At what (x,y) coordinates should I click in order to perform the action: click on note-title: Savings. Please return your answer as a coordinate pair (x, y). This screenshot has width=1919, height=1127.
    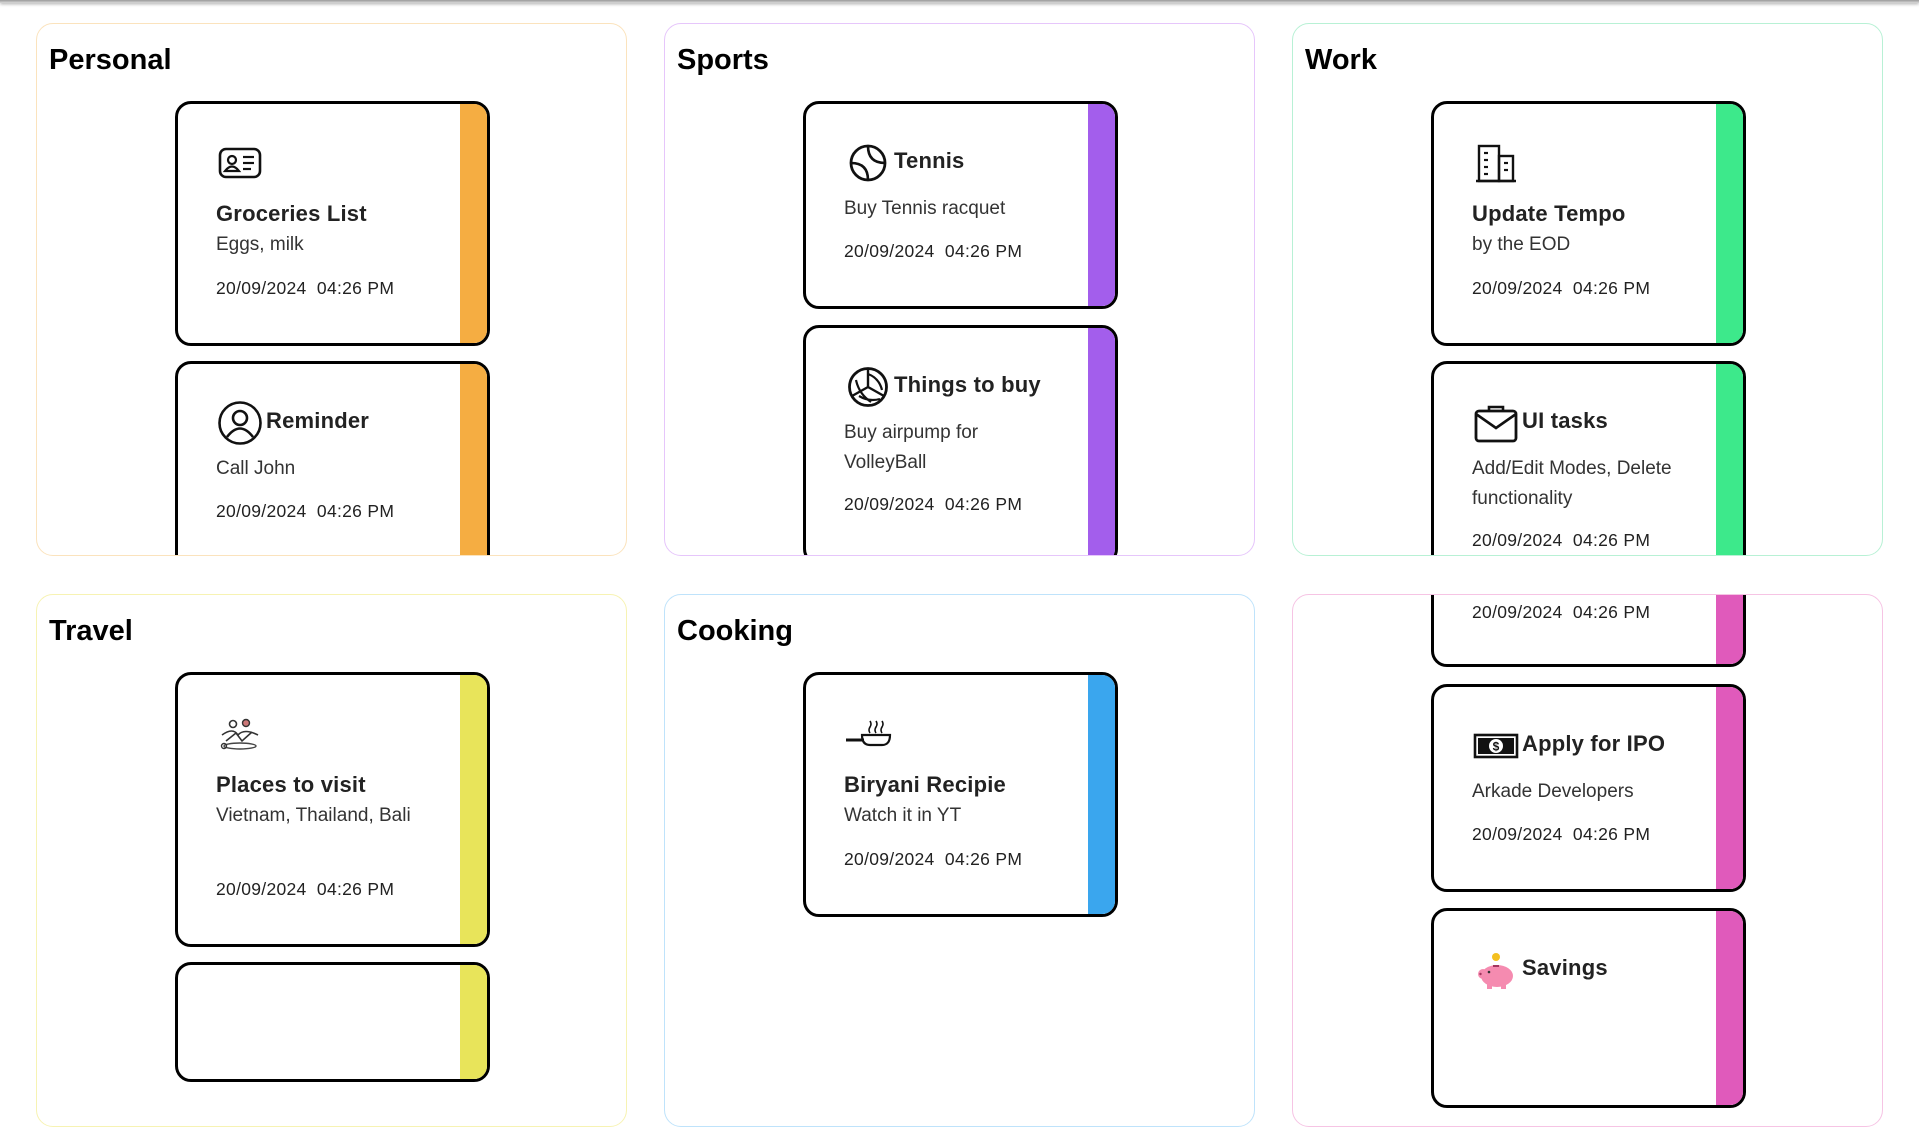
    Looking at the image, I should click on (1565, 967).